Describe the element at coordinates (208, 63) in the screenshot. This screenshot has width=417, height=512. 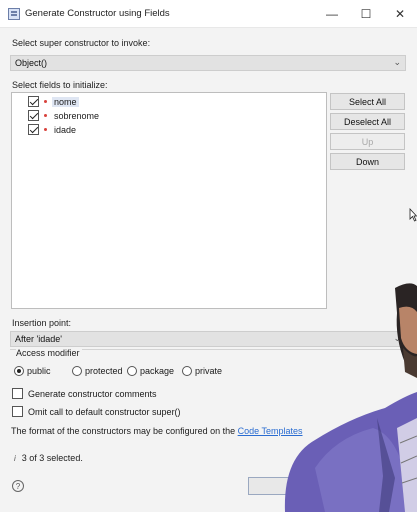
I see `super-constructor-combo: Object() ⌄` at that location.